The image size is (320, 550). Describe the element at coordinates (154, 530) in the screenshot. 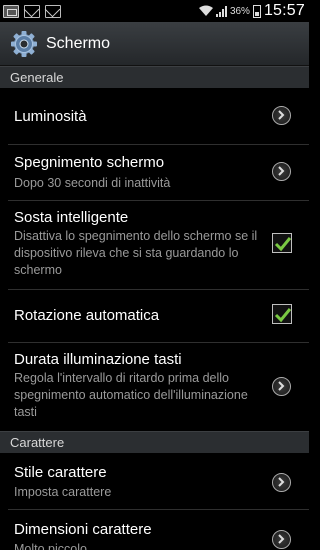

I see `setting-font-size: Dimensioni carattere Molto piccolo` at that location.